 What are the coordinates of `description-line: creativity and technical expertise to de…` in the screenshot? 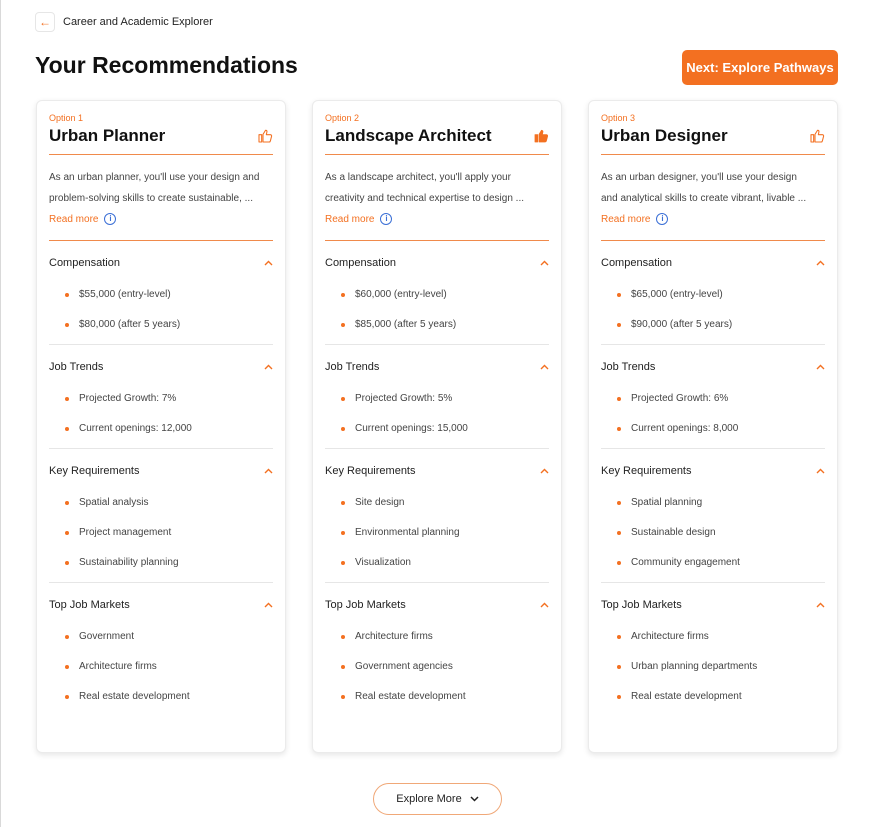 It's located at (424, 198).